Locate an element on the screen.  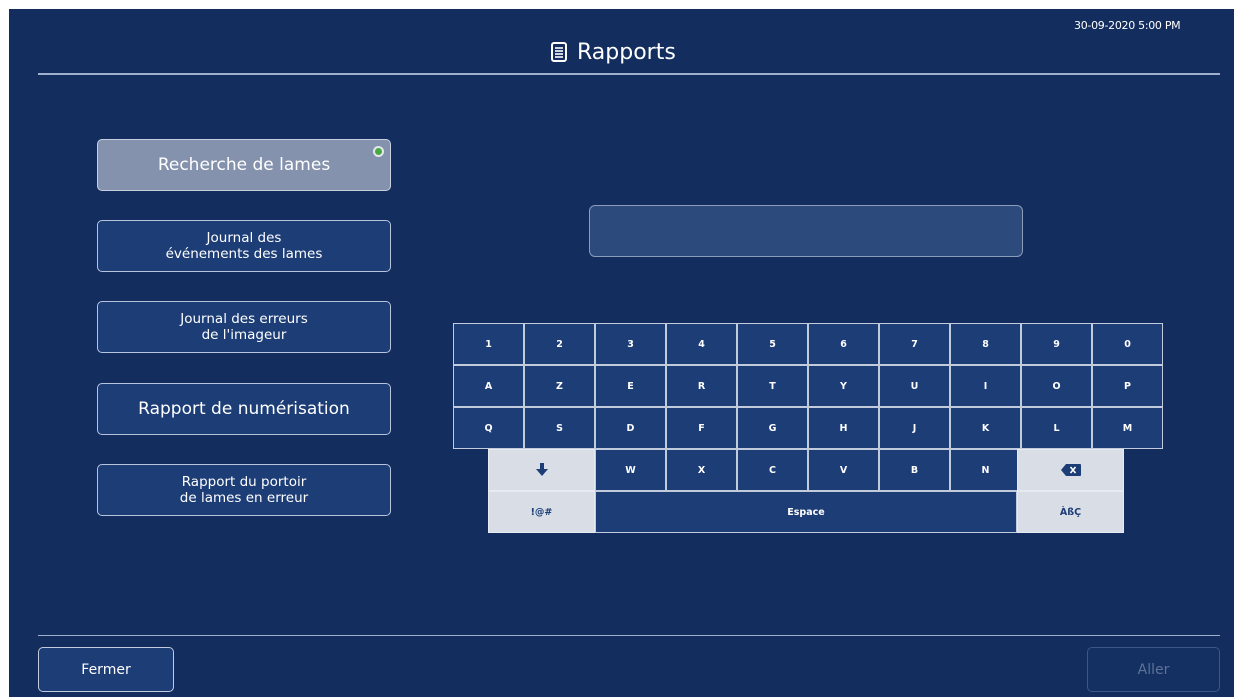
space-key-label: Espace is located at coordinates (806, 512).